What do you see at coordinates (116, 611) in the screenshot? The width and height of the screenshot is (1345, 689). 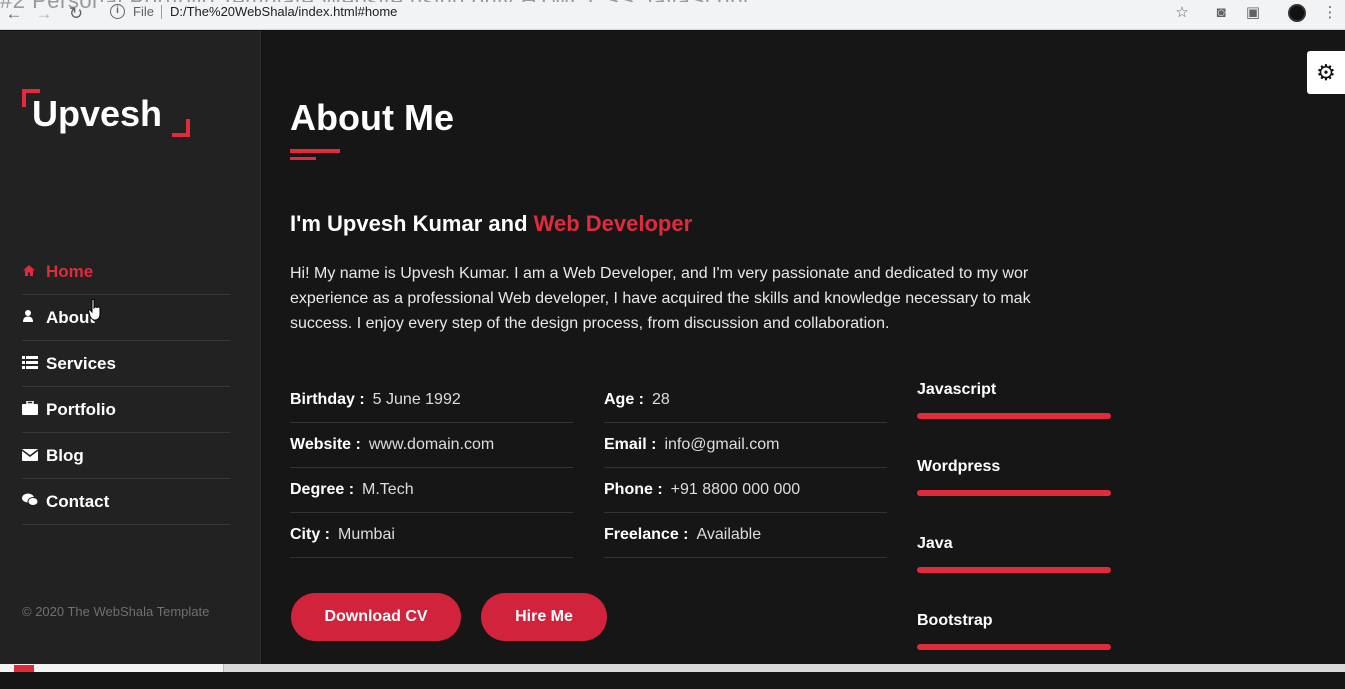 I see `copyright-footer: © 2020 The WebShala Template` at bounding box center [116, 611].